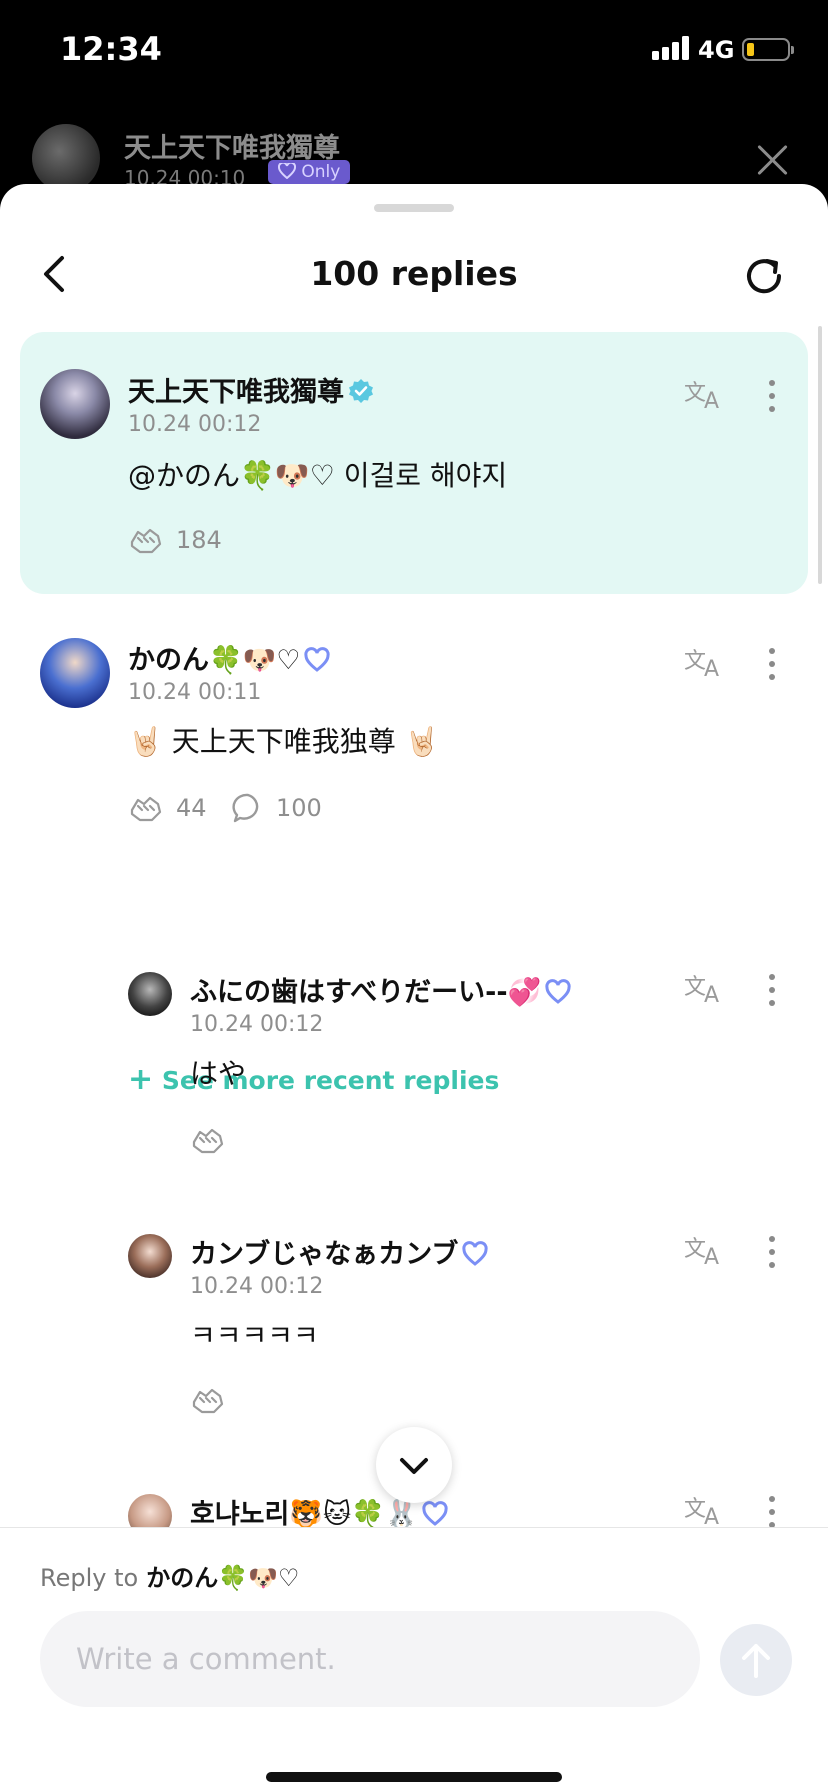  What do you see at coordinates (195, 692) in the screenshot?
I see `comment-date: 10.24 00:11` at bounding box center [195, 692].